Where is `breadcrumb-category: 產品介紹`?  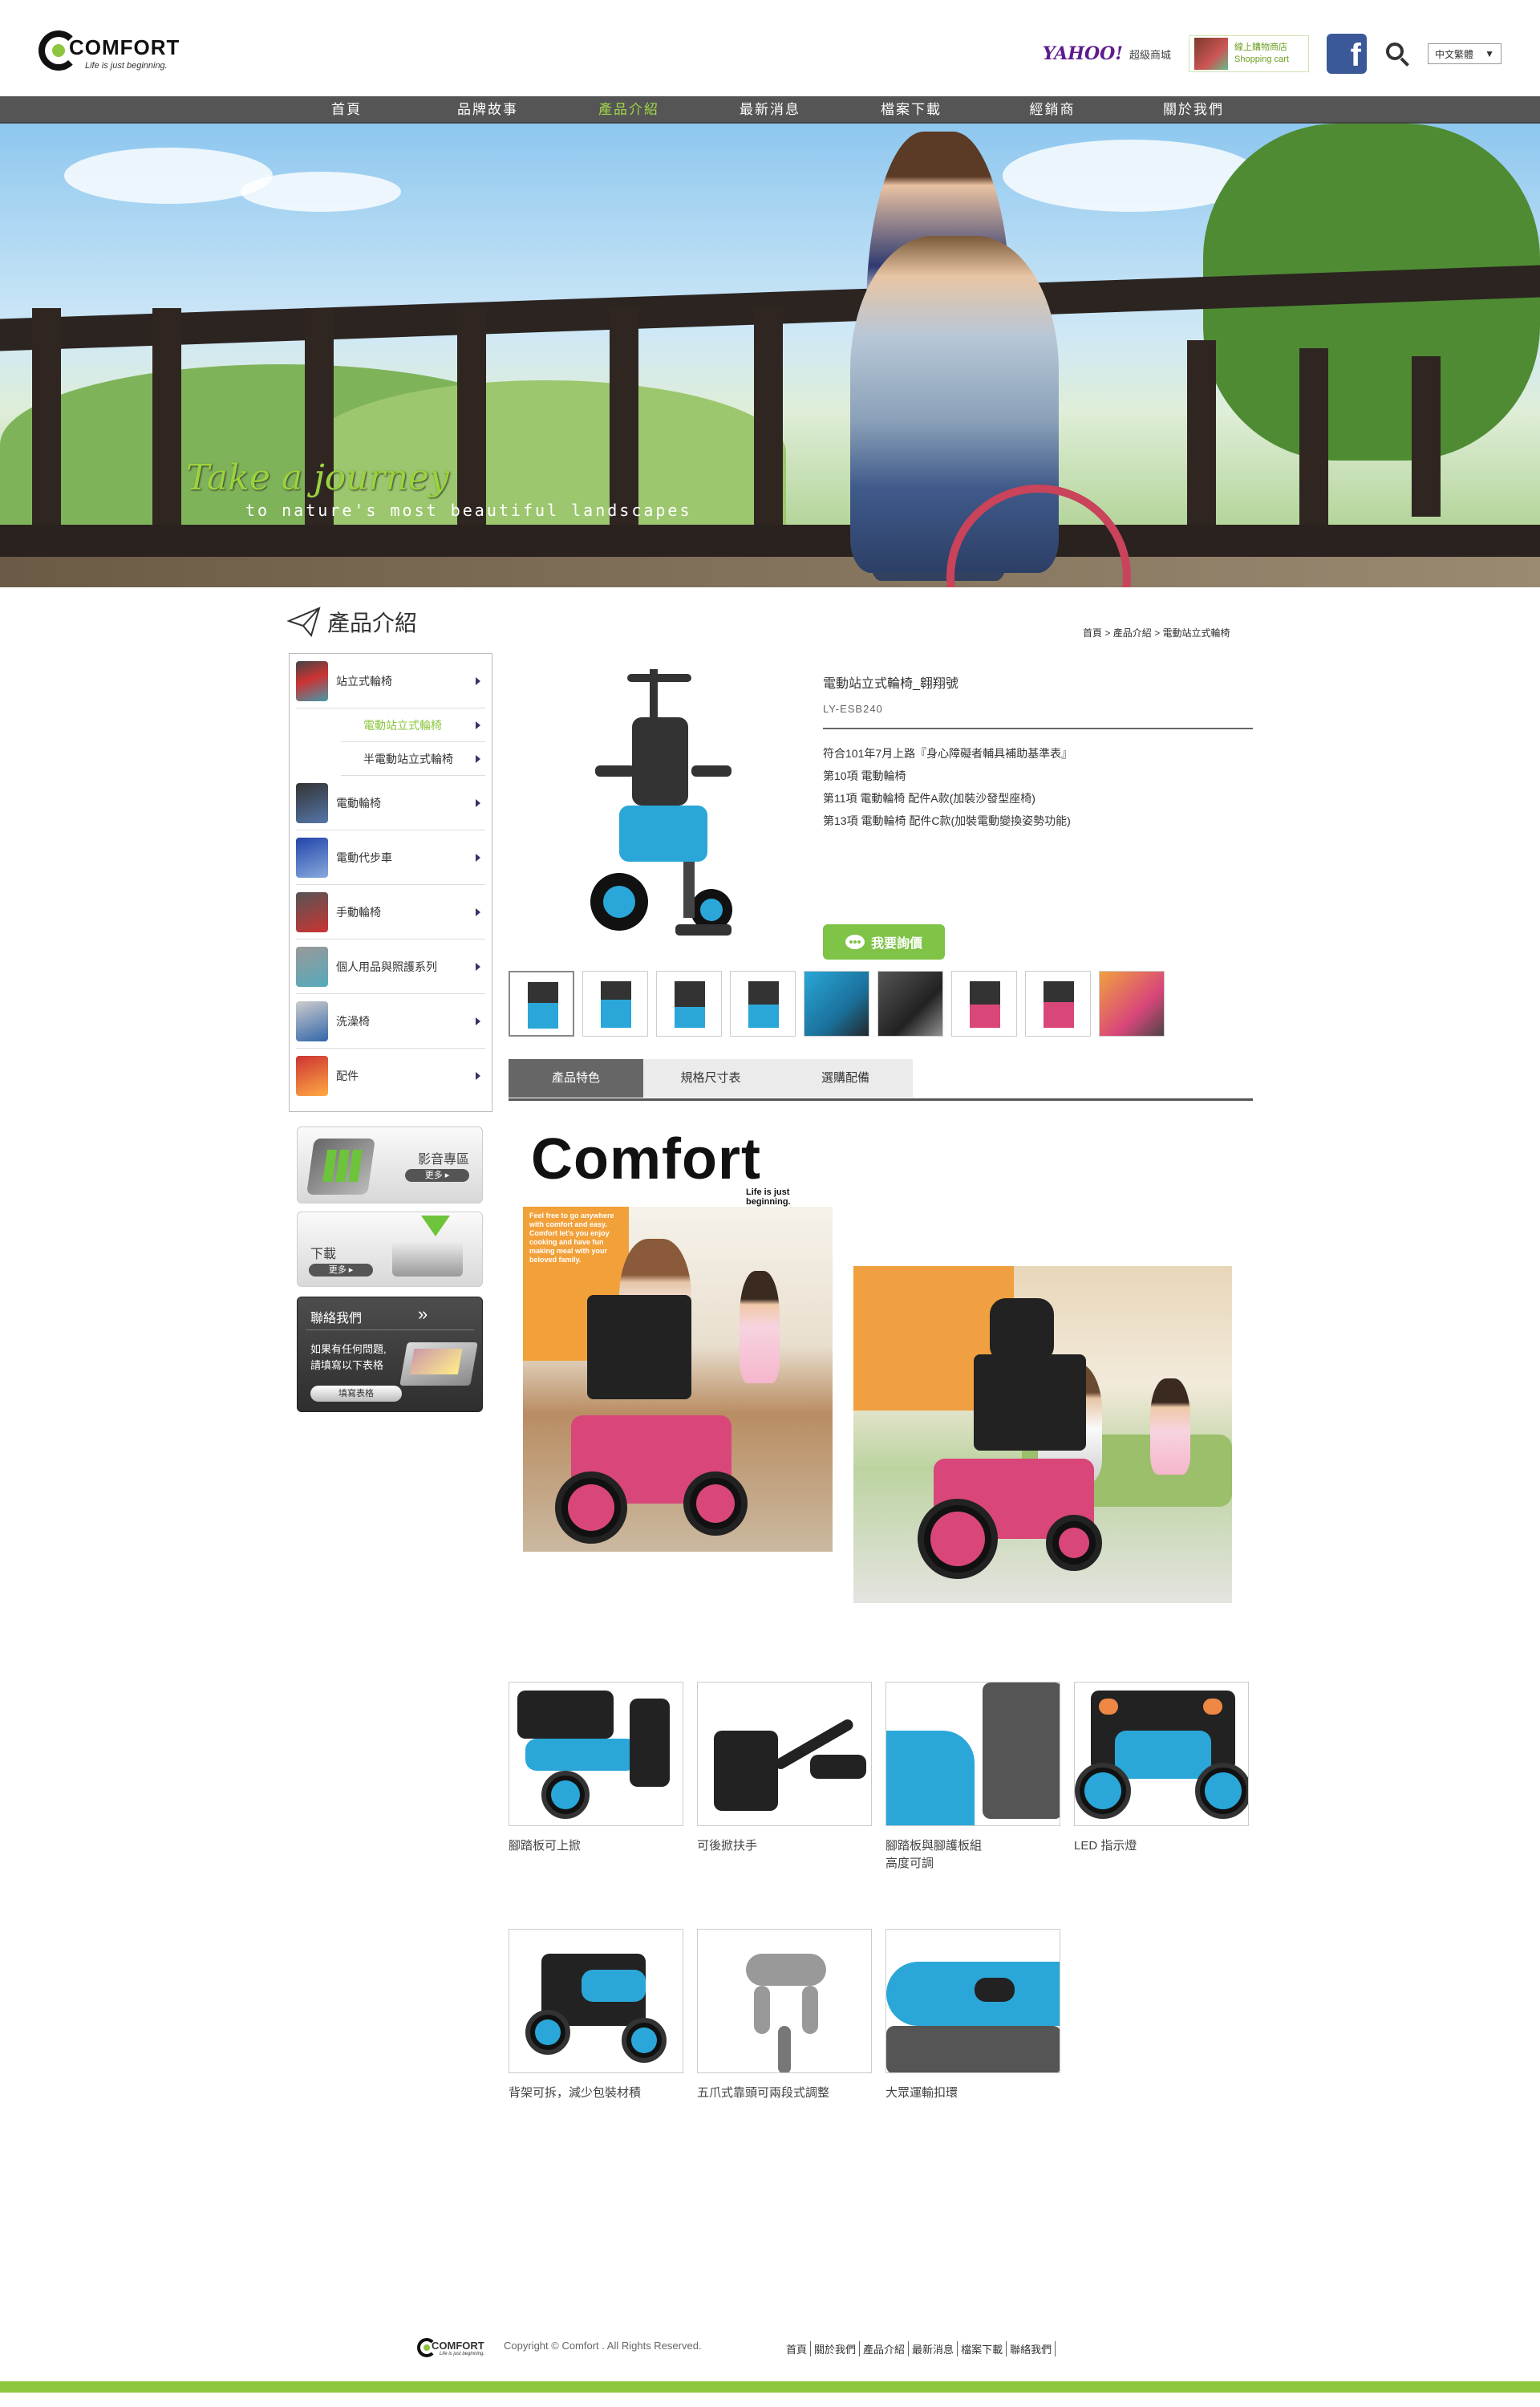 breadcrumb-category: 產品介紹 is located at coordinates (1132, 633).